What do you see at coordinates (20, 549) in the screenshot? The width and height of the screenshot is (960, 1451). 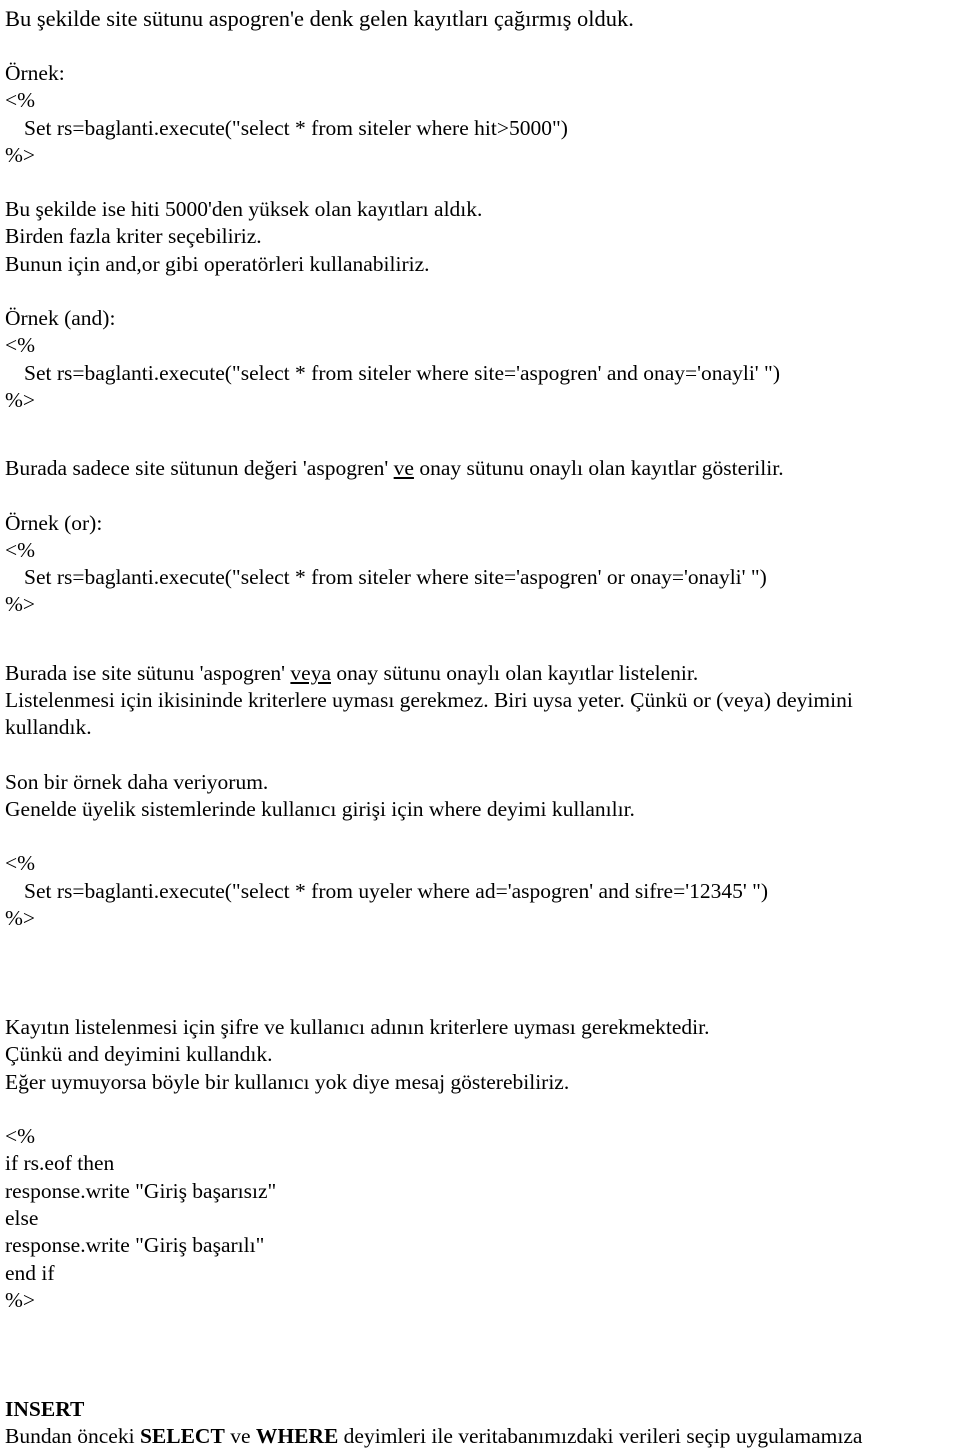 I see `asp-open-tag-3: <%` at bounding box center [20, 549].